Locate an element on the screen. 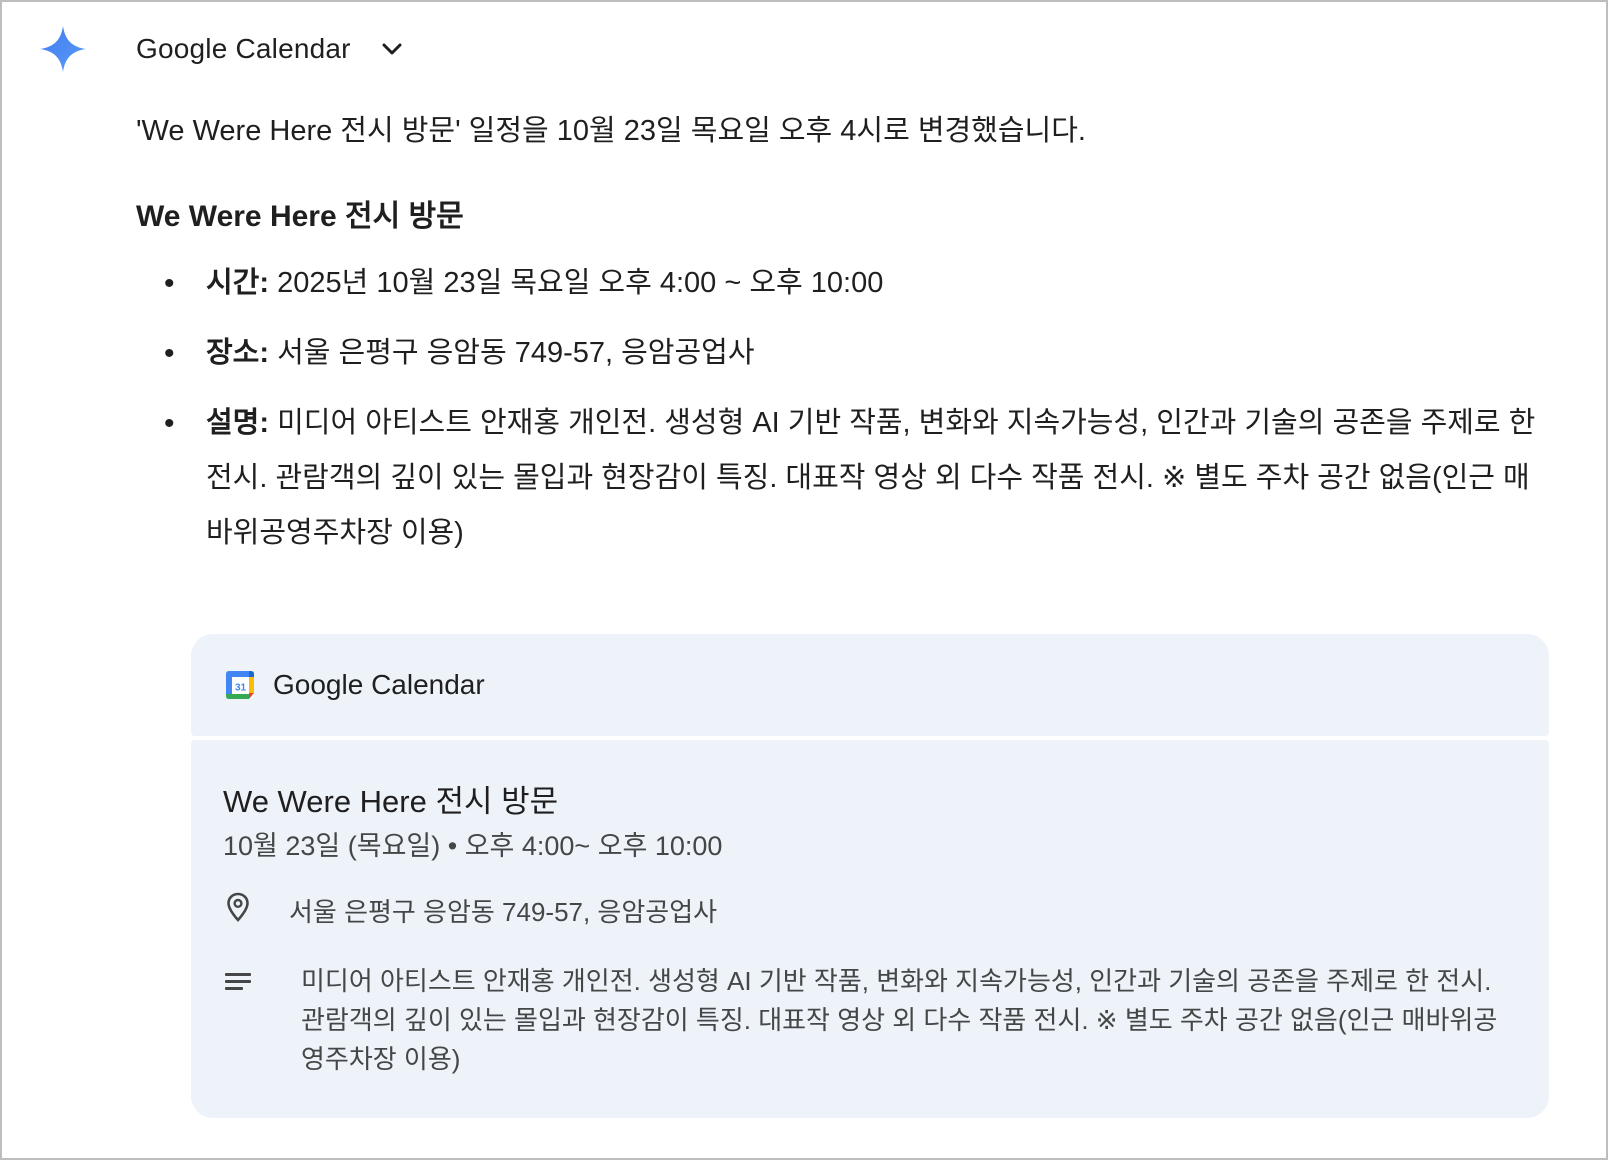 The width and height of the screenshot is (1608, 1160). google-calendar-icon: 31 is located at coordinates (240, 685).